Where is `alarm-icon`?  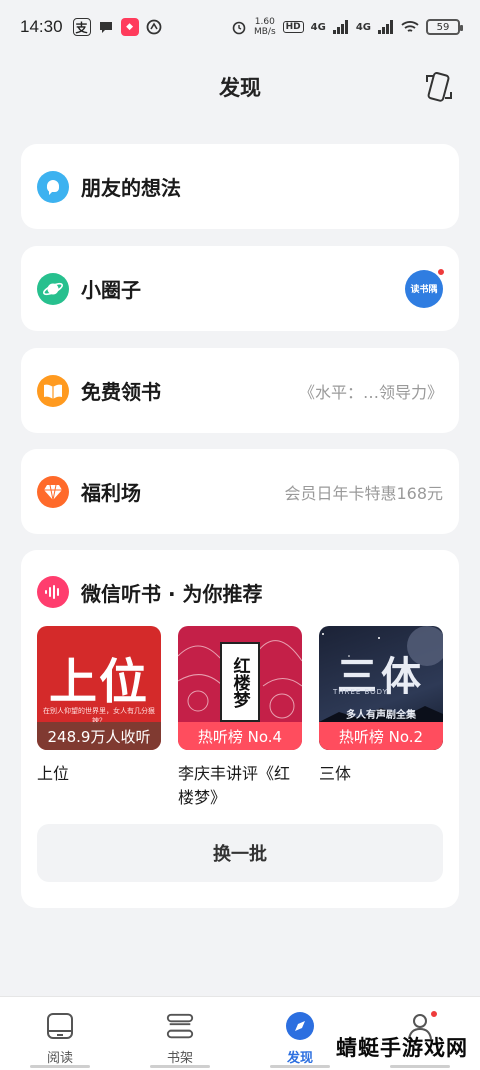 alarm-icon is located at coordinates (239, 28).